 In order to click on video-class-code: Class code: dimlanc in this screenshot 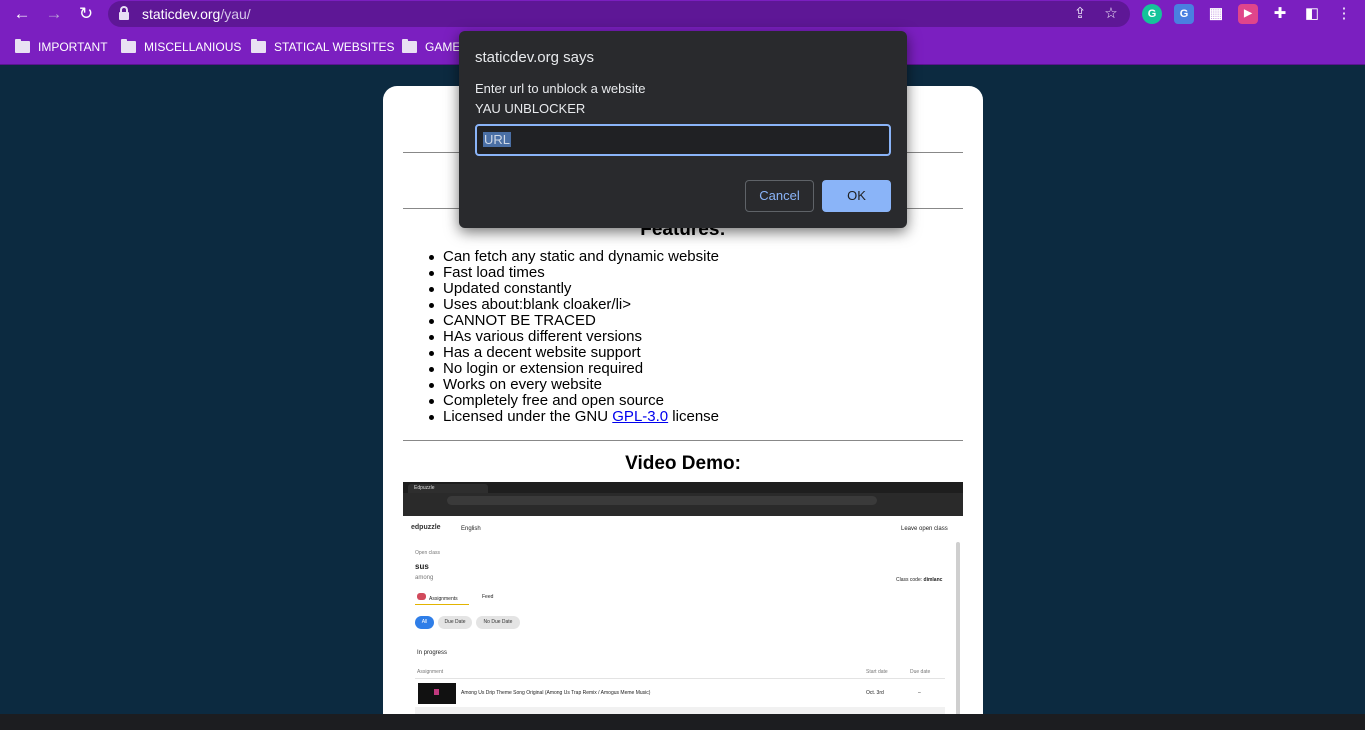, I will do `click(919, 580)`.